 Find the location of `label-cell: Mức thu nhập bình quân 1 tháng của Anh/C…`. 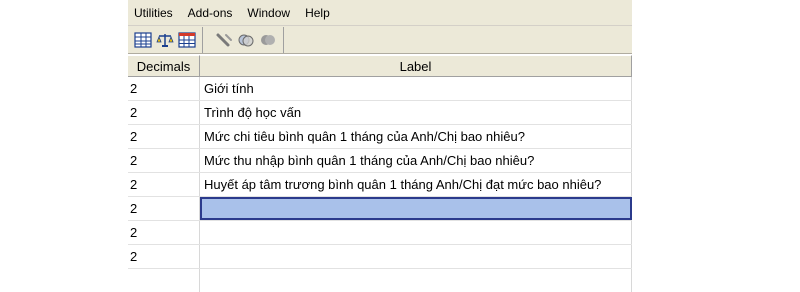

label-cell: Mức thu nhập bình quân 1 tháng của Anh/C… is located at coordinates (416, 160).